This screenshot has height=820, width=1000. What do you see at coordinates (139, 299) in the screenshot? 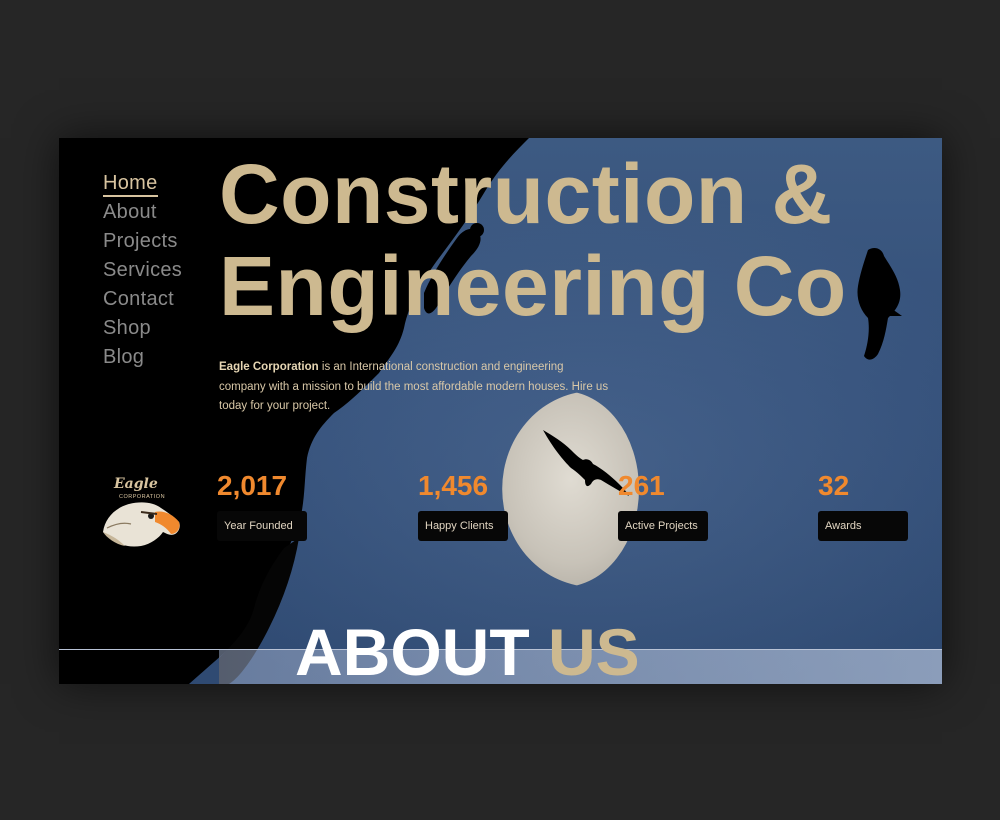
I see `nav-item-label: Contact` at bounding box center [139, 299].